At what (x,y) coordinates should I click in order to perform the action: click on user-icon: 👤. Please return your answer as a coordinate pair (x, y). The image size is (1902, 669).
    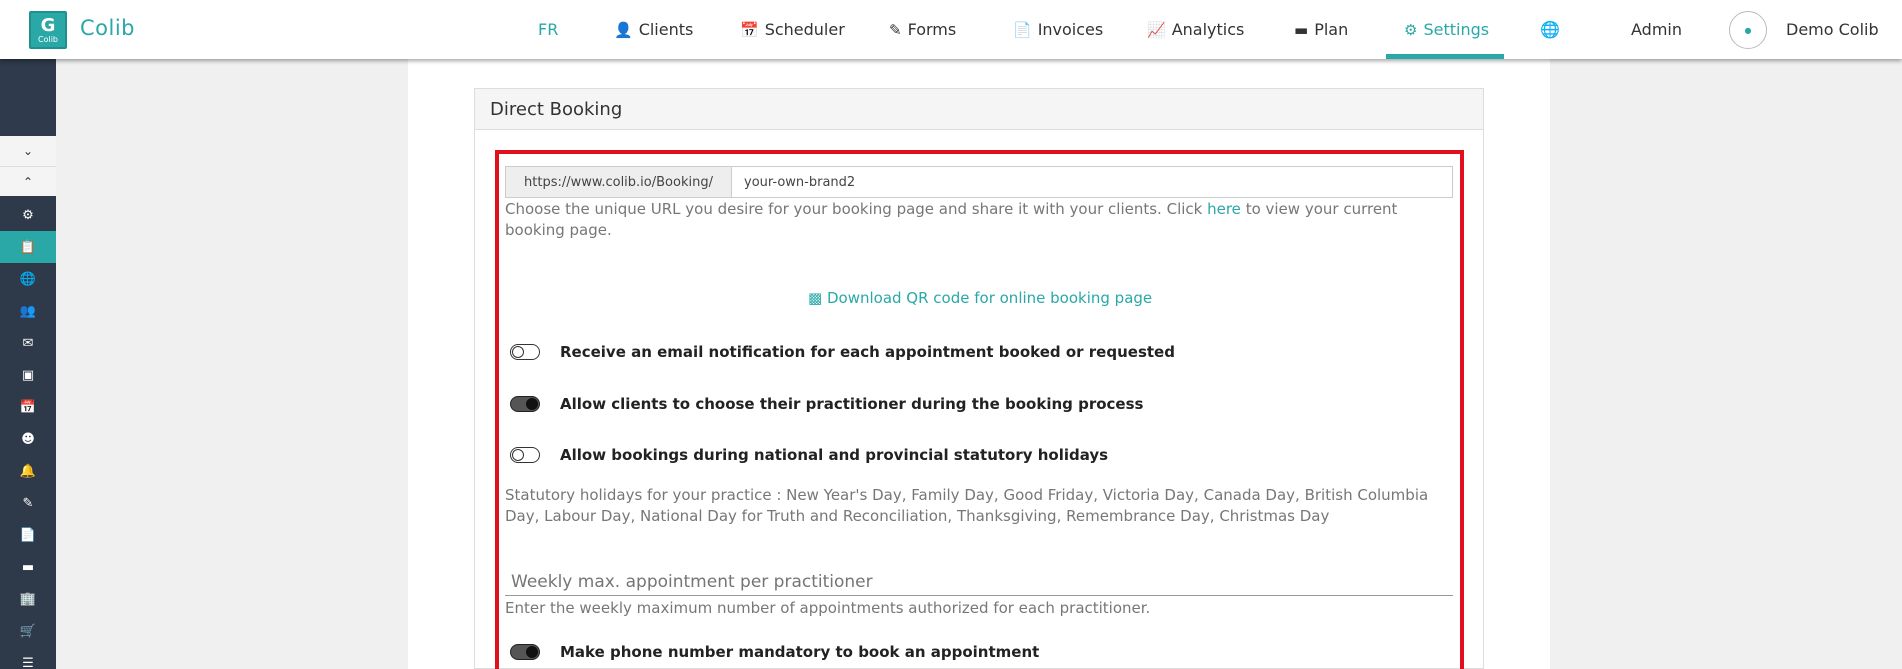
    Looking at the image, I should click on (623, 29).